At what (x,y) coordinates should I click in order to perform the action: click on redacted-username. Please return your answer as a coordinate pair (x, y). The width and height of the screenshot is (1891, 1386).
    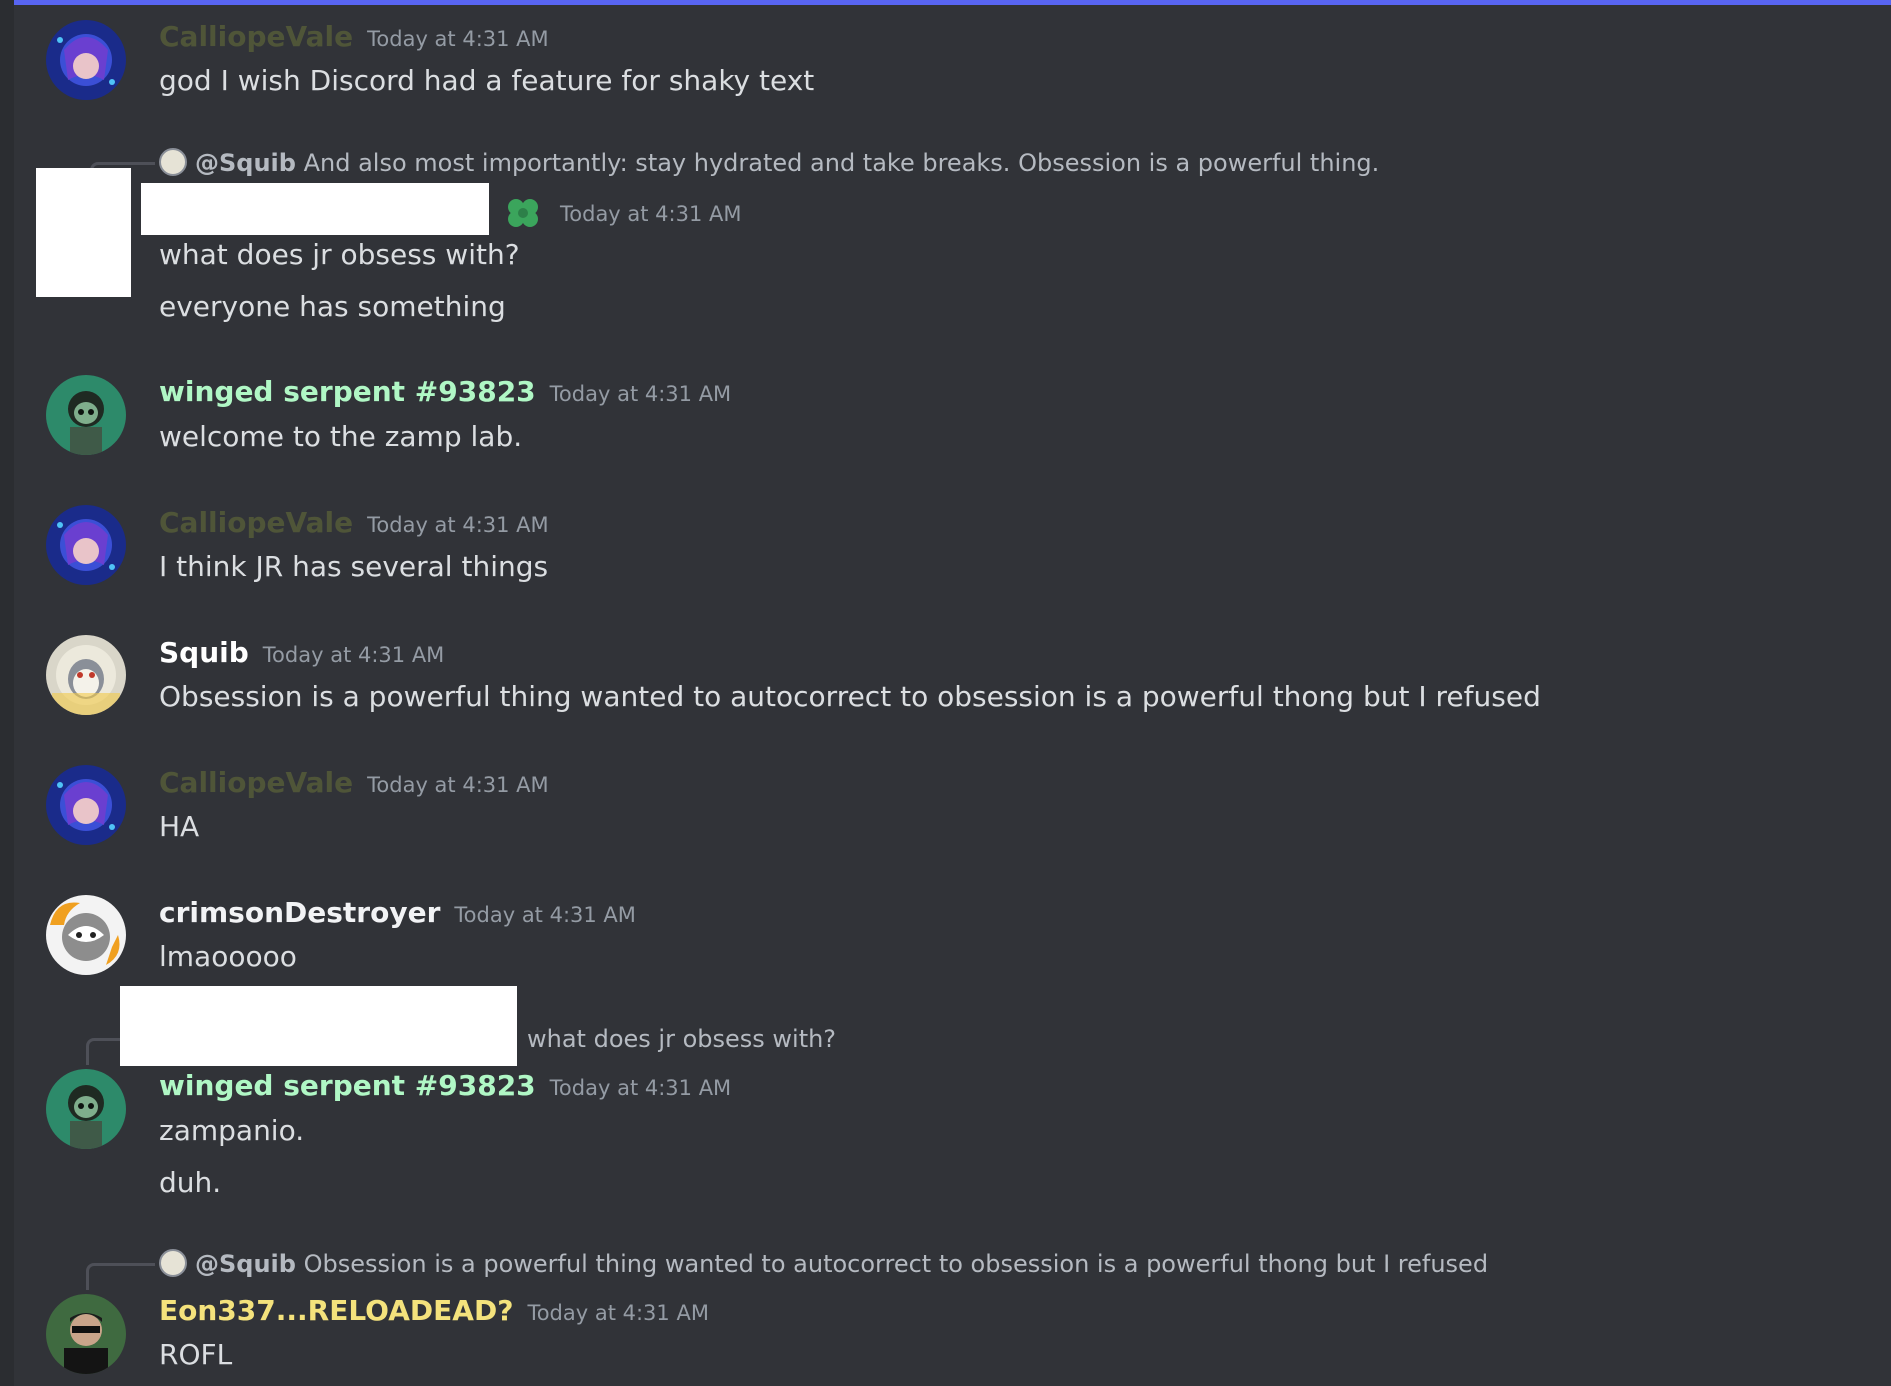
    Looking at the image, I should click on (315, 209).